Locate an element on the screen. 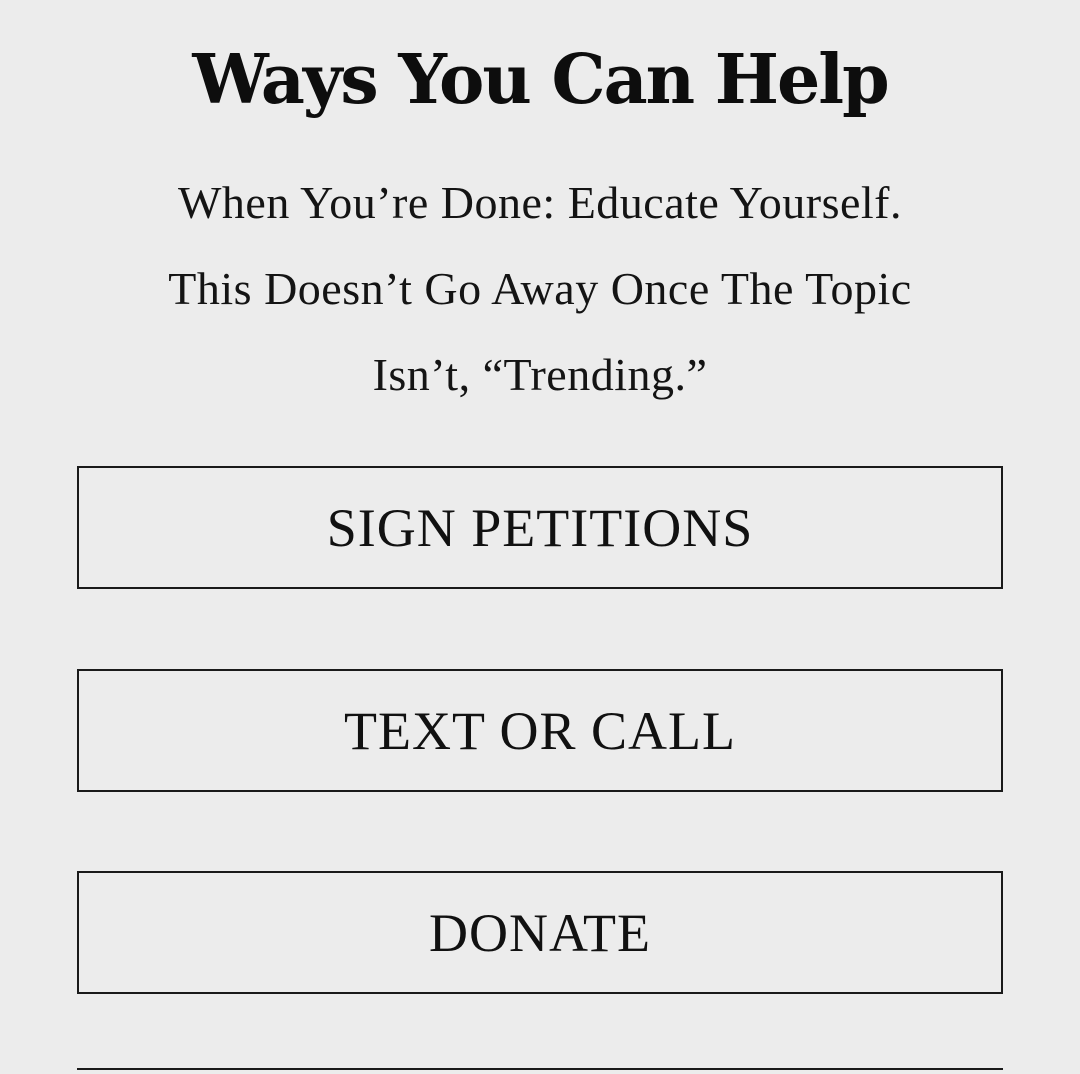 The width and height of the screenshot is (1080, 1074). sign-petitions-button: SIGN PETITIONS is located at coordinates (540, 527).